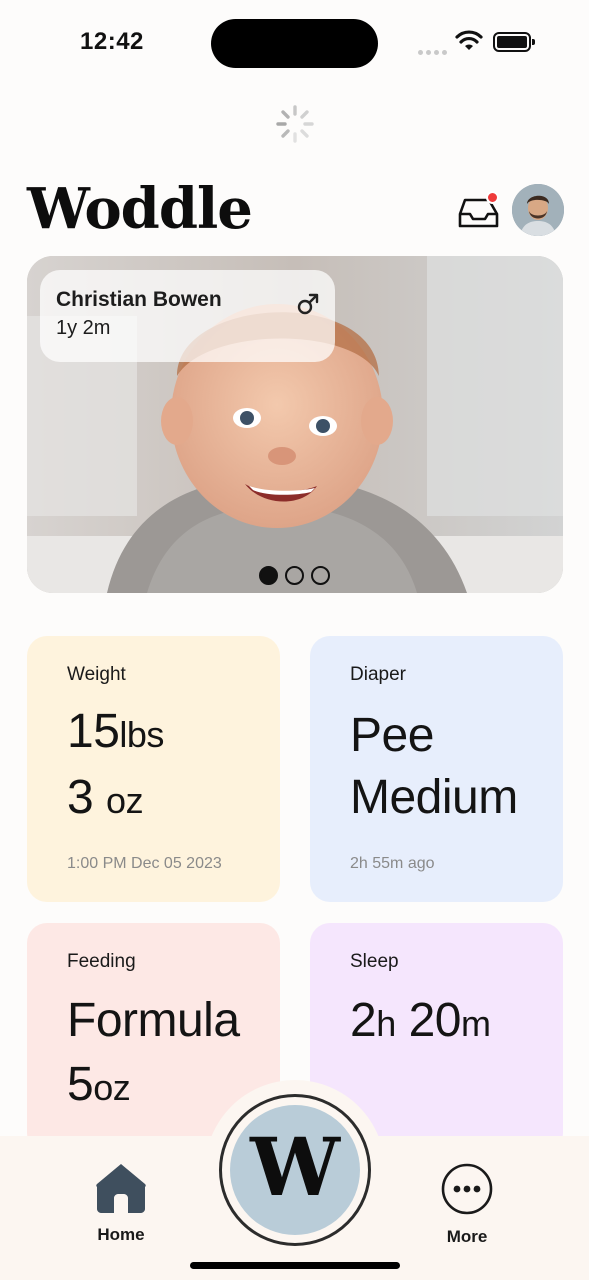 This screenshot has width=589, height=1280. I want to click on carousel-pagination, so click(294, 575).